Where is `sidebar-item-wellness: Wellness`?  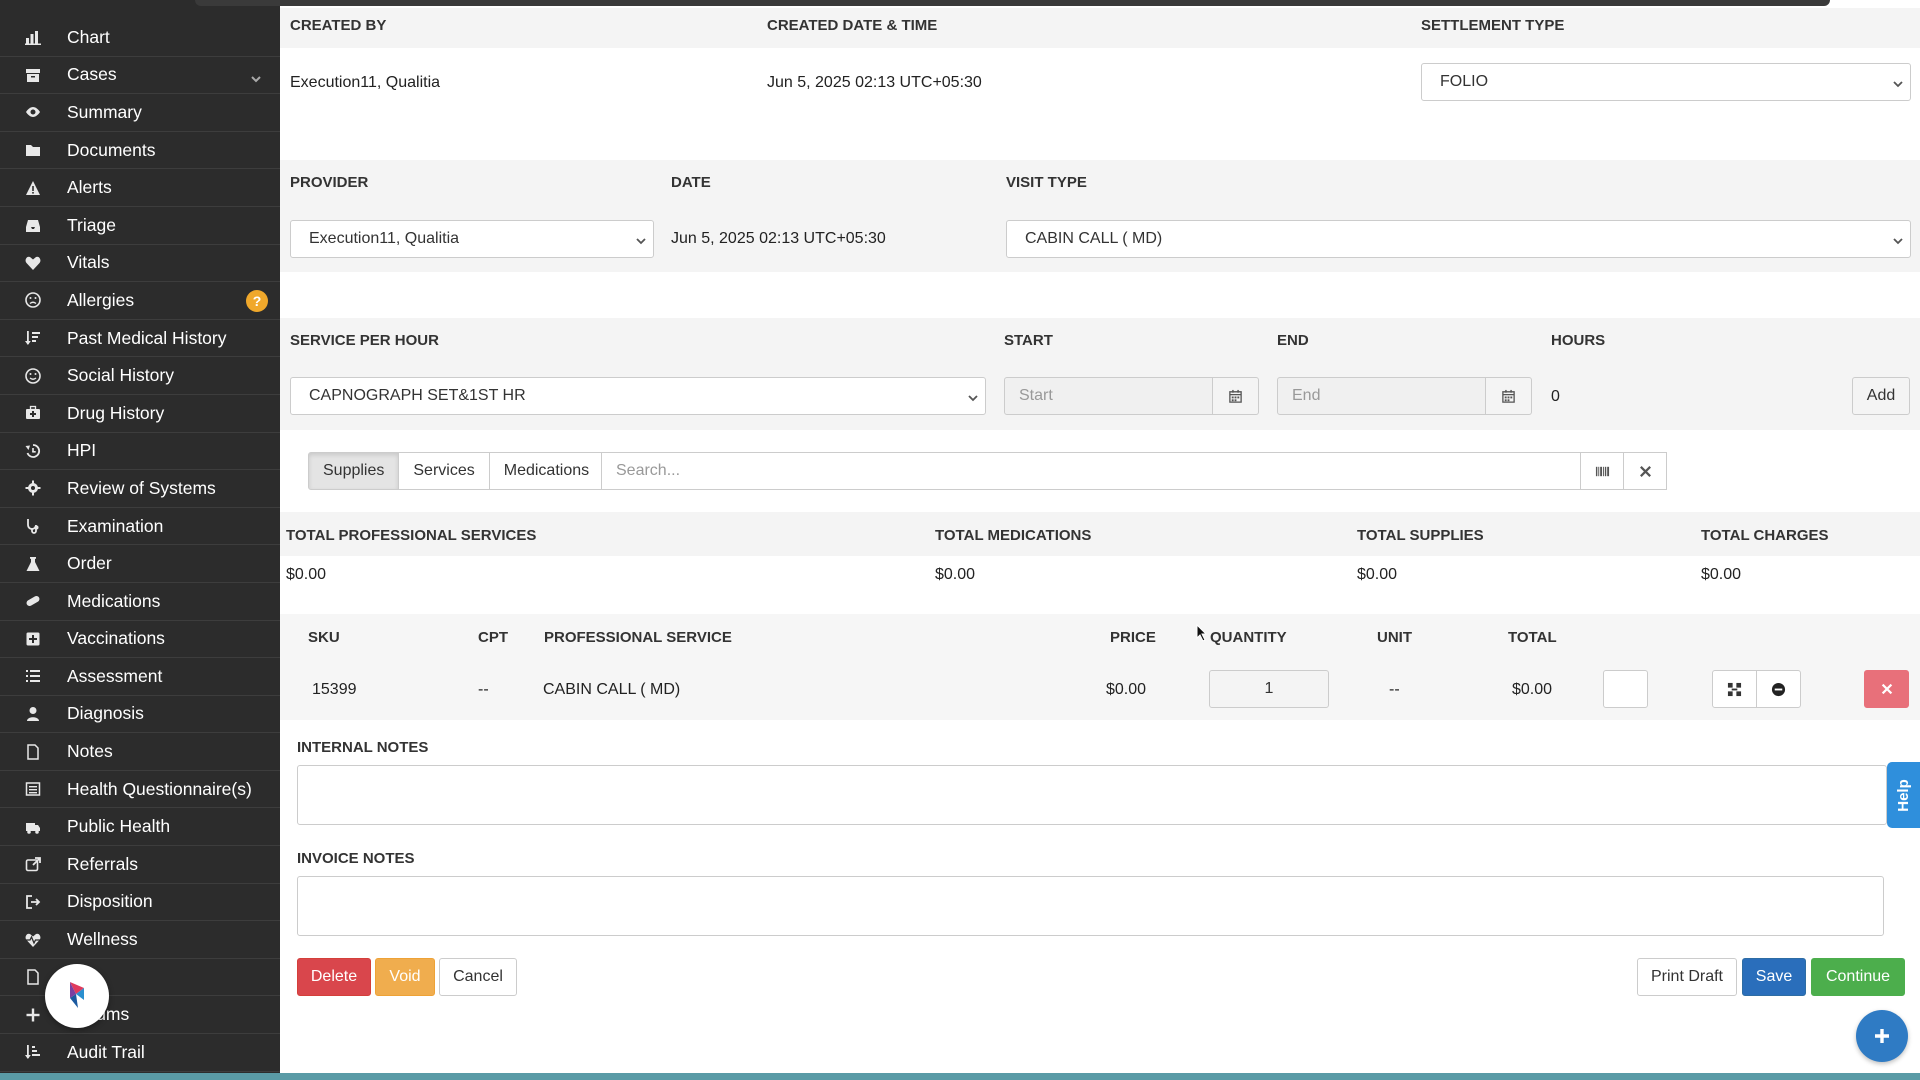
sidebar-item-wellness: Wellness is located at coordinates (140, 940).